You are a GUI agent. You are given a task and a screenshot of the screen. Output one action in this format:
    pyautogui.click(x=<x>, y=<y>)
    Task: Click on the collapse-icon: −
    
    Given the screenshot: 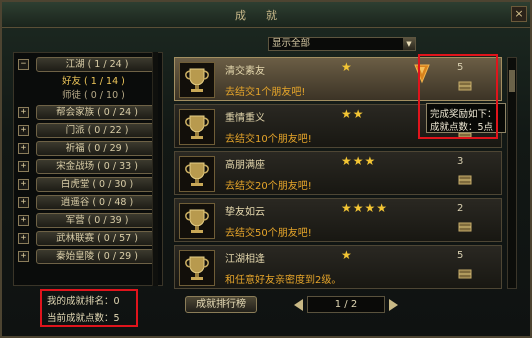 What is the action you would take?
    pyautogui.click(x=23, y=64)
    